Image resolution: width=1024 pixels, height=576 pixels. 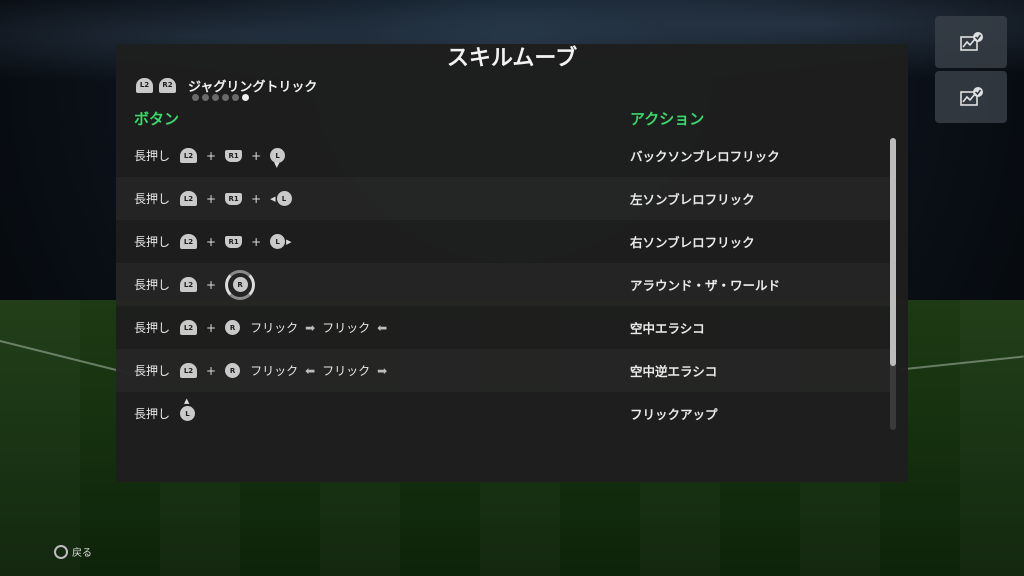 I want to click on skill-row: 長押し ▲ L フリックアップ, so click(x=504, y=413).